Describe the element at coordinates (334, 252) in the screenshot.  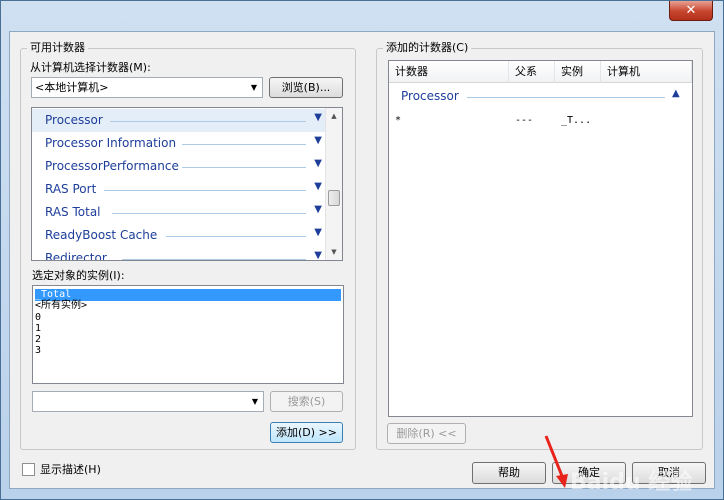
I see `scroll-down-icon: ▼` at that location.